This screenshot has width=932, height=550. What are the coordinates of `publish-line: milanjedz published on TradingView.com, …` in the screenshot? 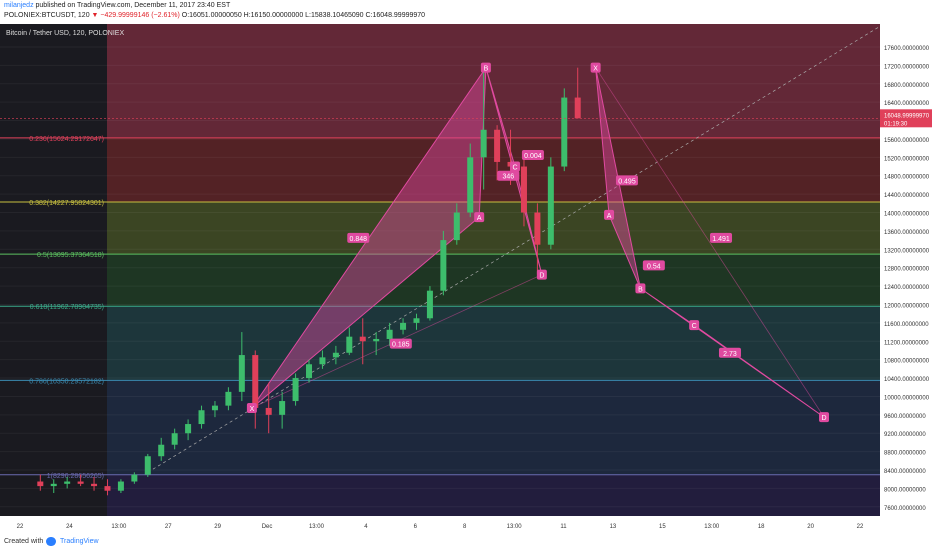 It's located at (117, 5).